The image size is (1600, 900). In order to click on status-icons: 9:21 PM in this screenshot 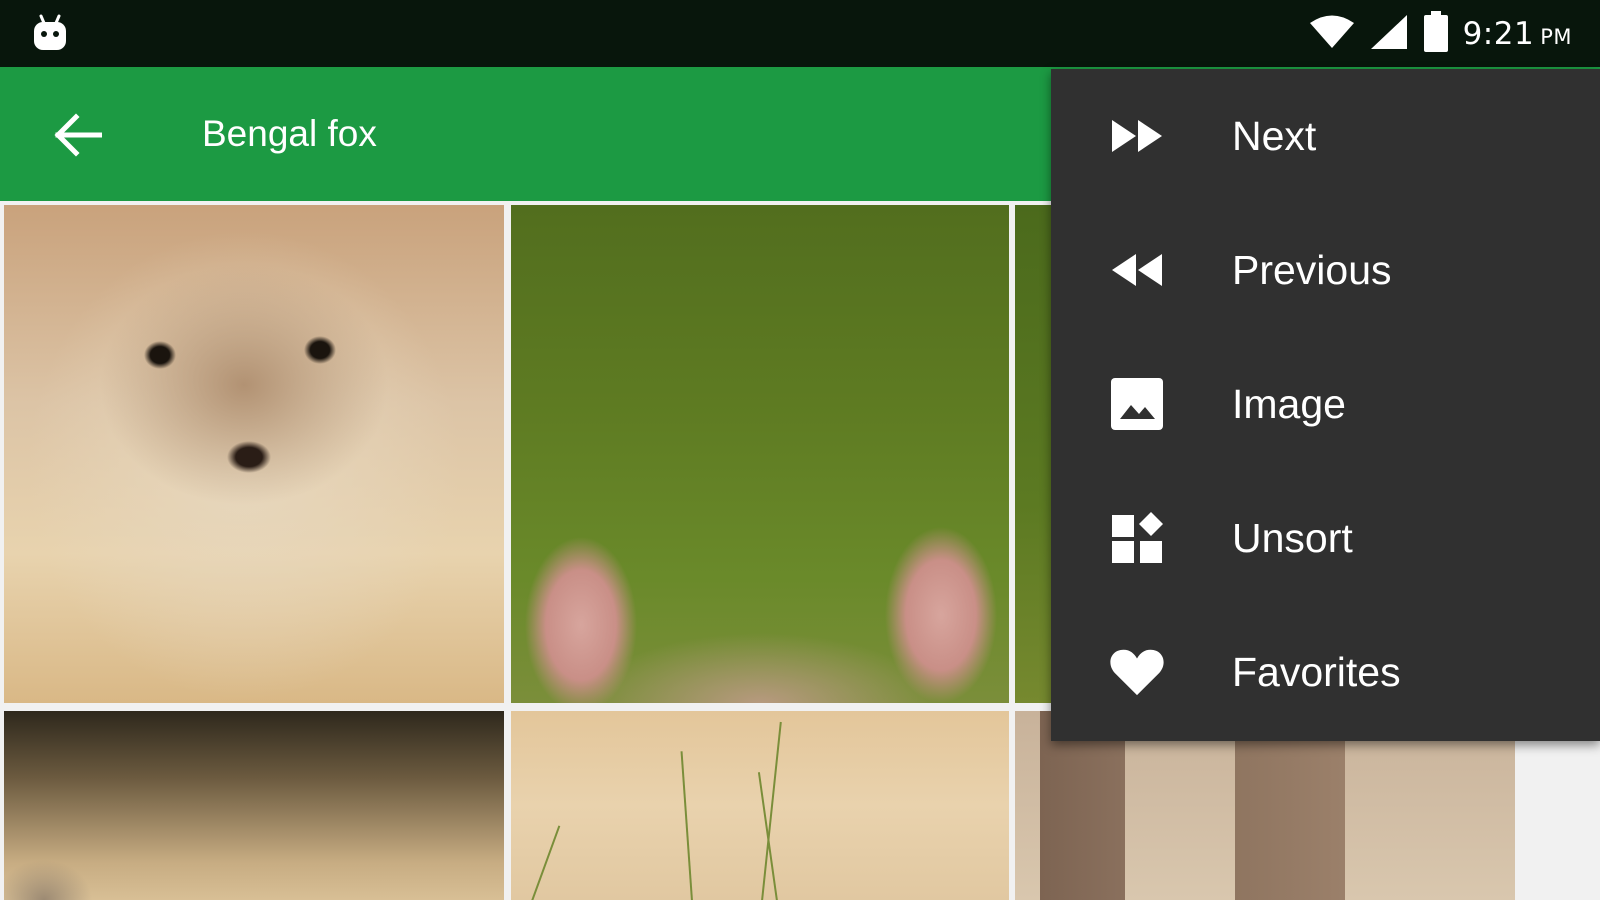, I will do `click(1440, 33)`.